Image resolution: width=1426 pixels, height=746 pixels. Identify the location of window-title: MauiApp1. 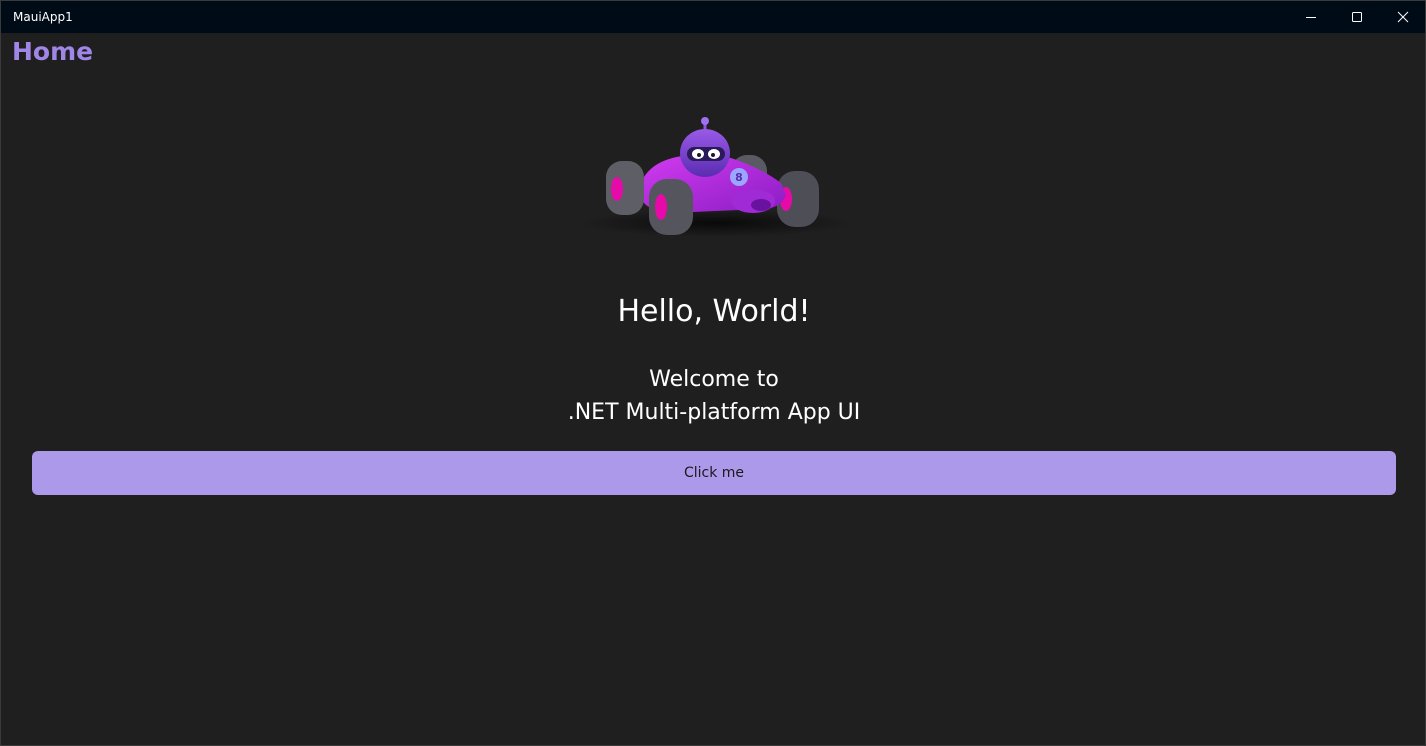
(43, 17).